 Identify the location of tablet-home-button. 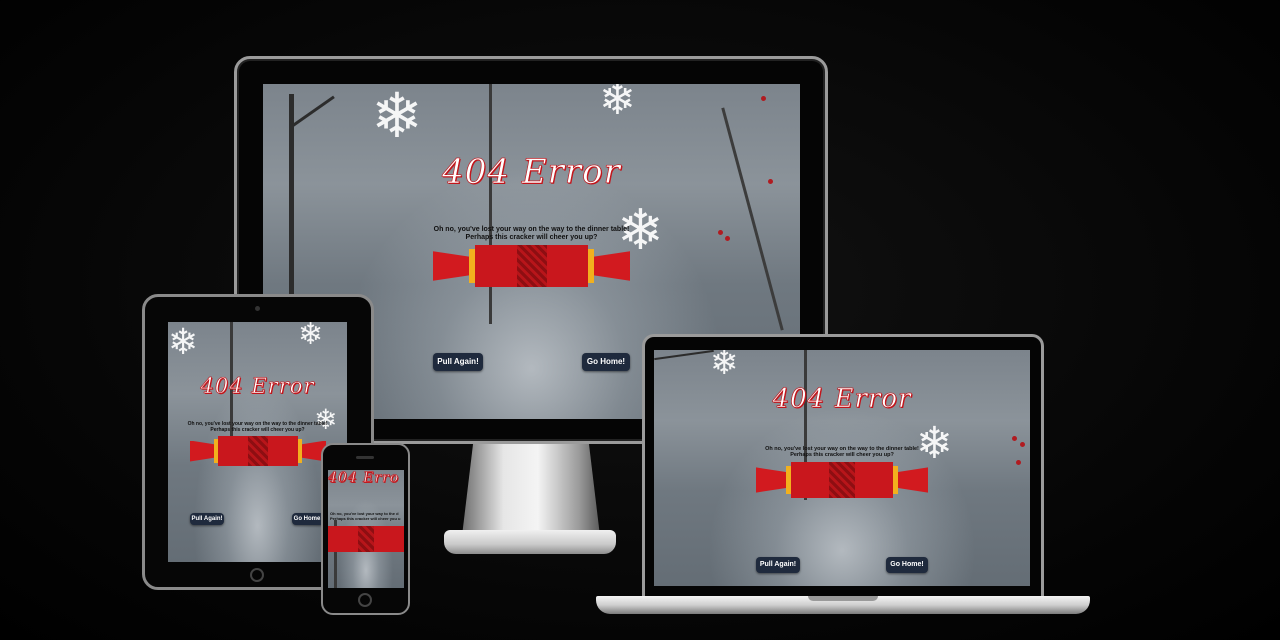
(257, 575).